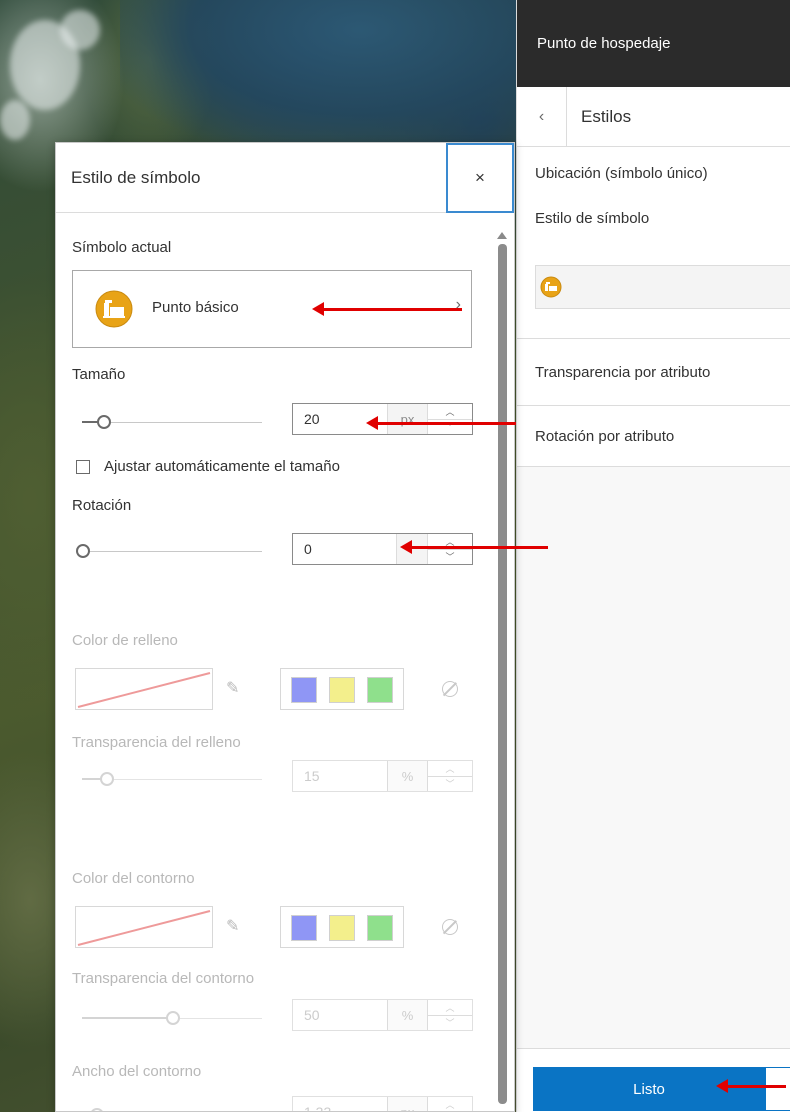 Image resolution: width=790 pixels, height=1112 pixels. What do you see at coordinates (169, 551) in the screenshot?
I see `rotation-slider` at bounding box center [169, 551].